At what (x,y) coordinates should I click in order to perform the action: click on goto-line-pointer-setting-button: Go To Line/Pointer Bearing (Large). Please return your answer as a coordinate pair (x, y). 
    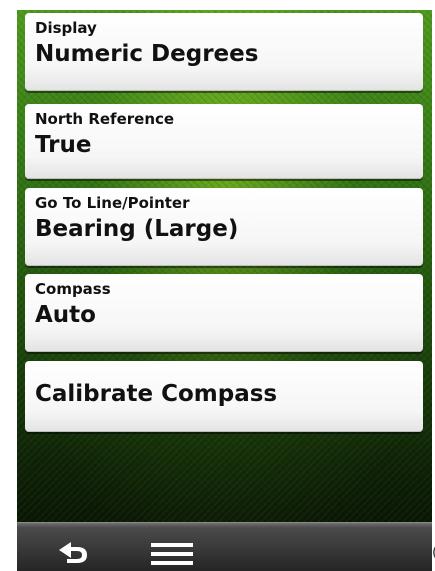
    Looking at the image, I should click on (224, 227).